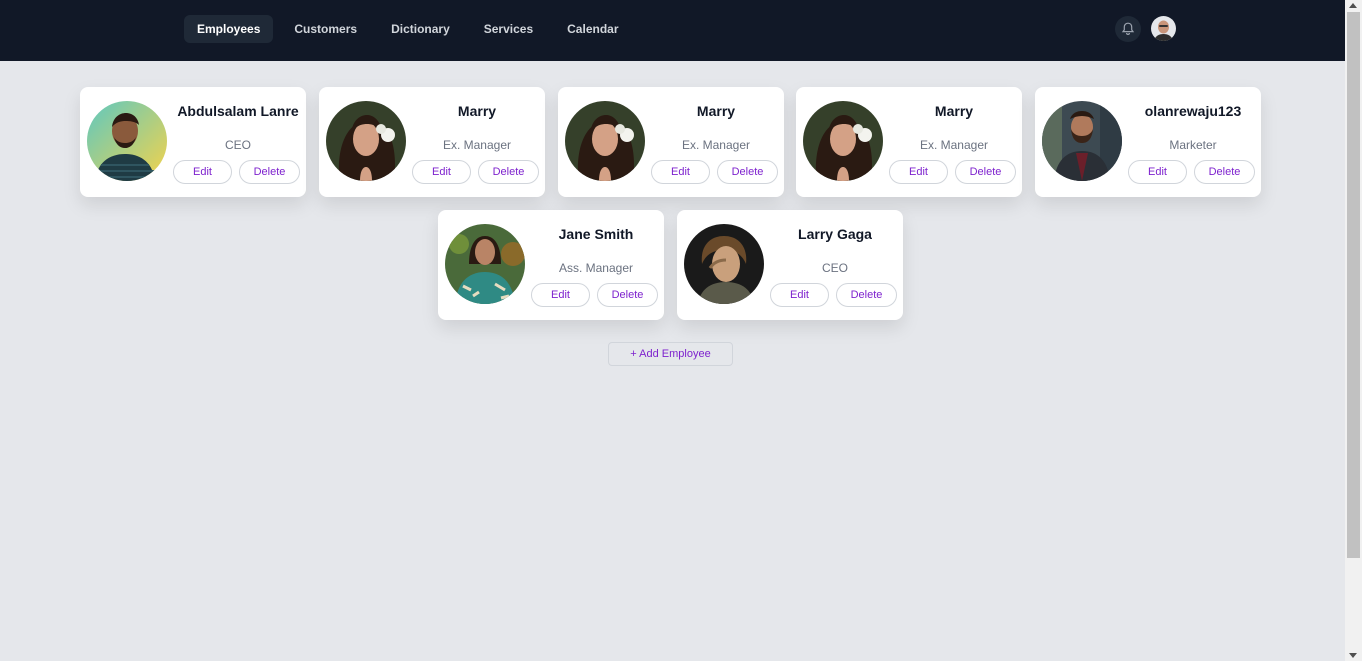  I want to click on scroll-down-arrow-icon, so click(1353, 655).